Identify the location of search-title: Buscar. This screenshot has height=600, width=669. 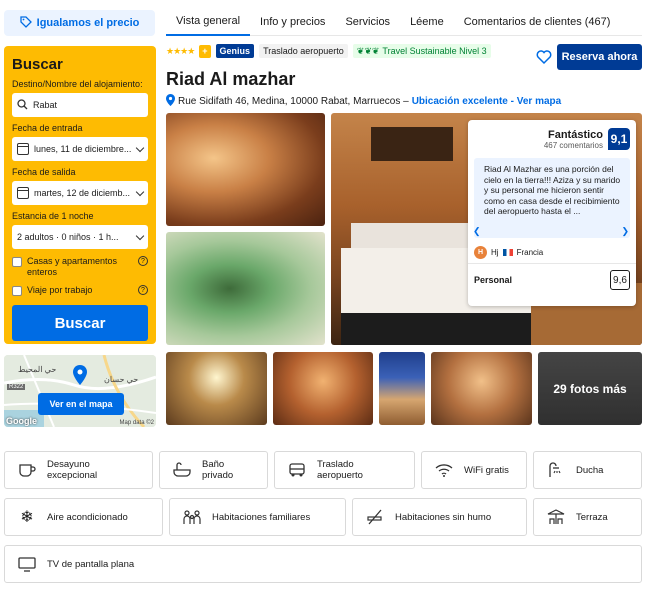
(37, 64).